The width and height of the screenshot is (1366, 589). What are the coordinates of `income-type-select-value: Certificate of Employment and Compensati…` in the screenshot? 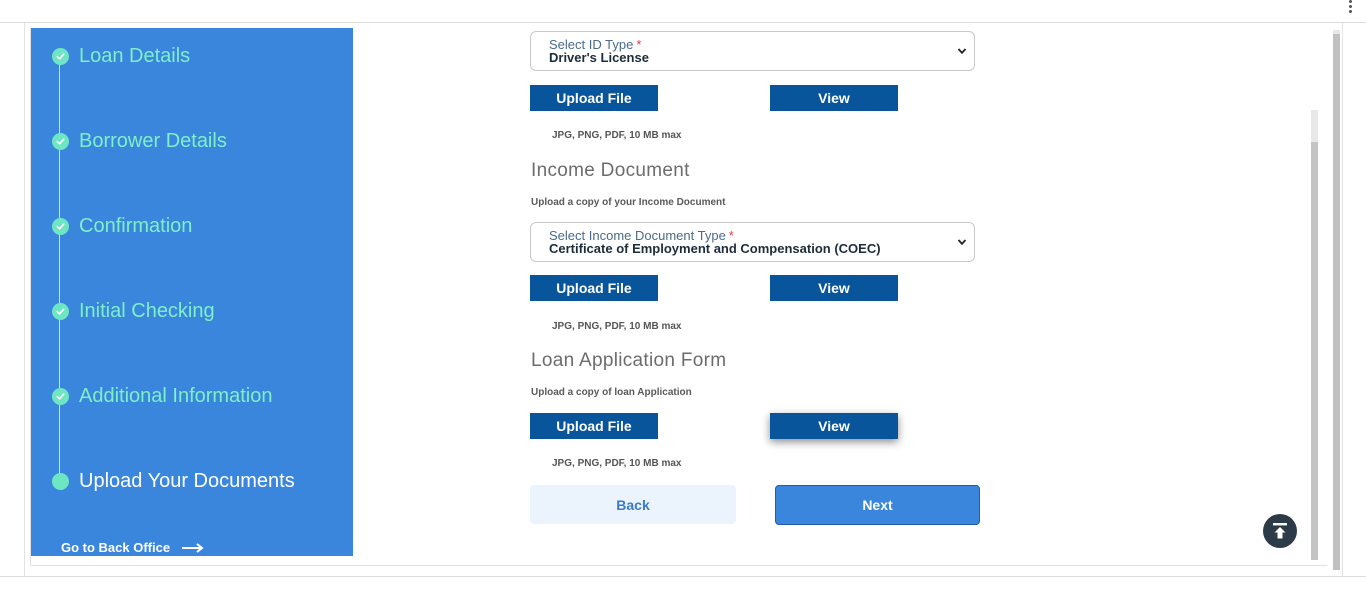 It's located at (715, 248).